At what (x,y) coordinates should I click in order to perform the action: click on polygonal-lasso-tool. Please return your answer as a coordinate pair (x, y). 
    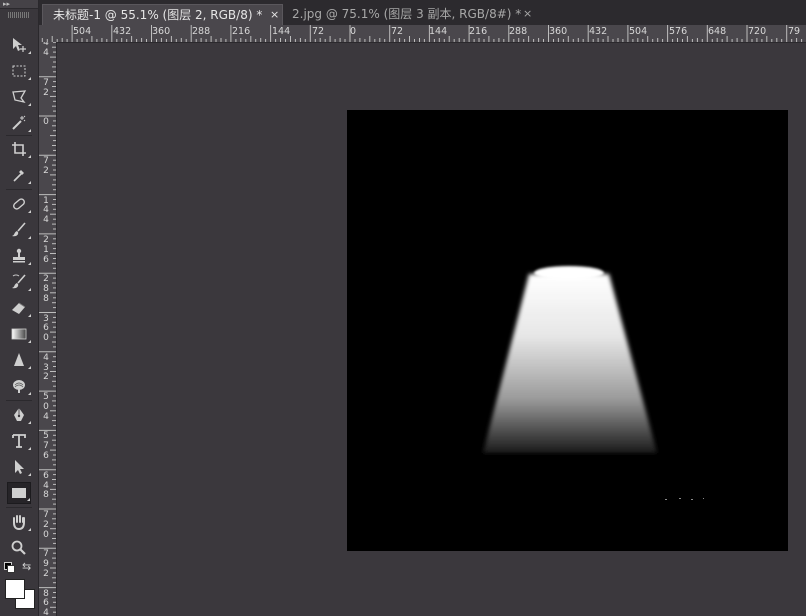
    Looking at the image, I should click on (19, 97).